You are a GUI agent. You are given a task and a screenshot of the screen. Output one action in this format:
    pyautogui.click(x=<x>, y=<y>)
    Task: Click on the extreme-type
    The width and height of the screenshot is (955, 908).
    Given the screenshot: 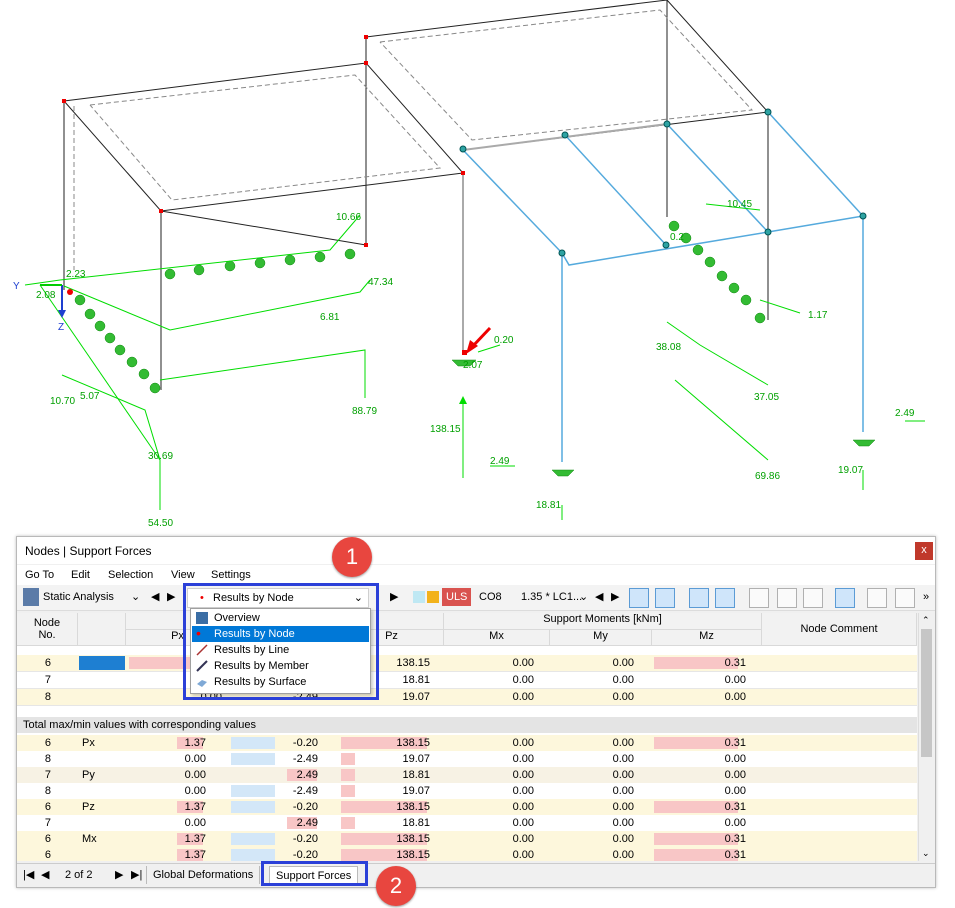 What is the action you would take?
    pyautogui.click(x=102, y=791)
    